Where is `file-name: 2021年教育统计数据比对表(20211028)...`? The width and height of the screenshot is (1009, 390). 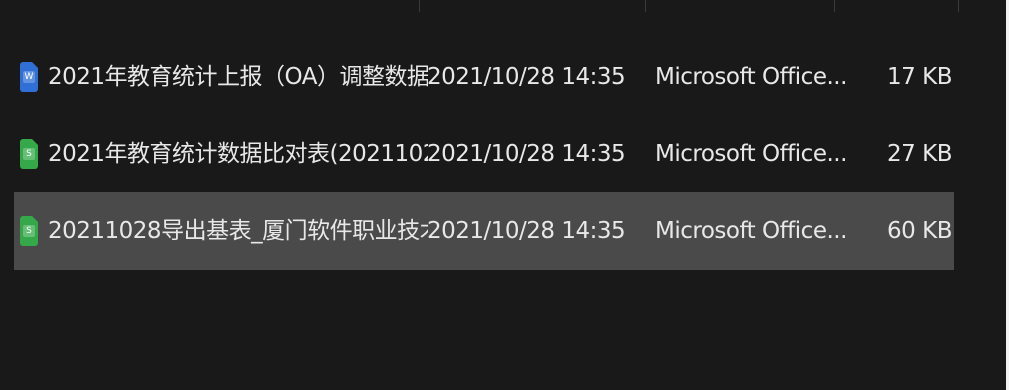 file-name: 2021年教育统计数据比对表(20211028)... is located at coordinates (238, 154).